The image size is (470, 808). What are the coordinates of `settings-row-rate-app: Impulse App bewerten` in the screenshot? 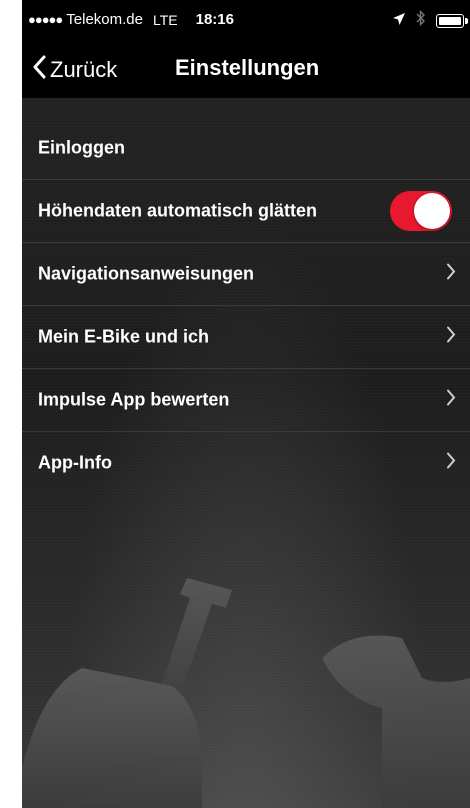 It's located at (246, 400).